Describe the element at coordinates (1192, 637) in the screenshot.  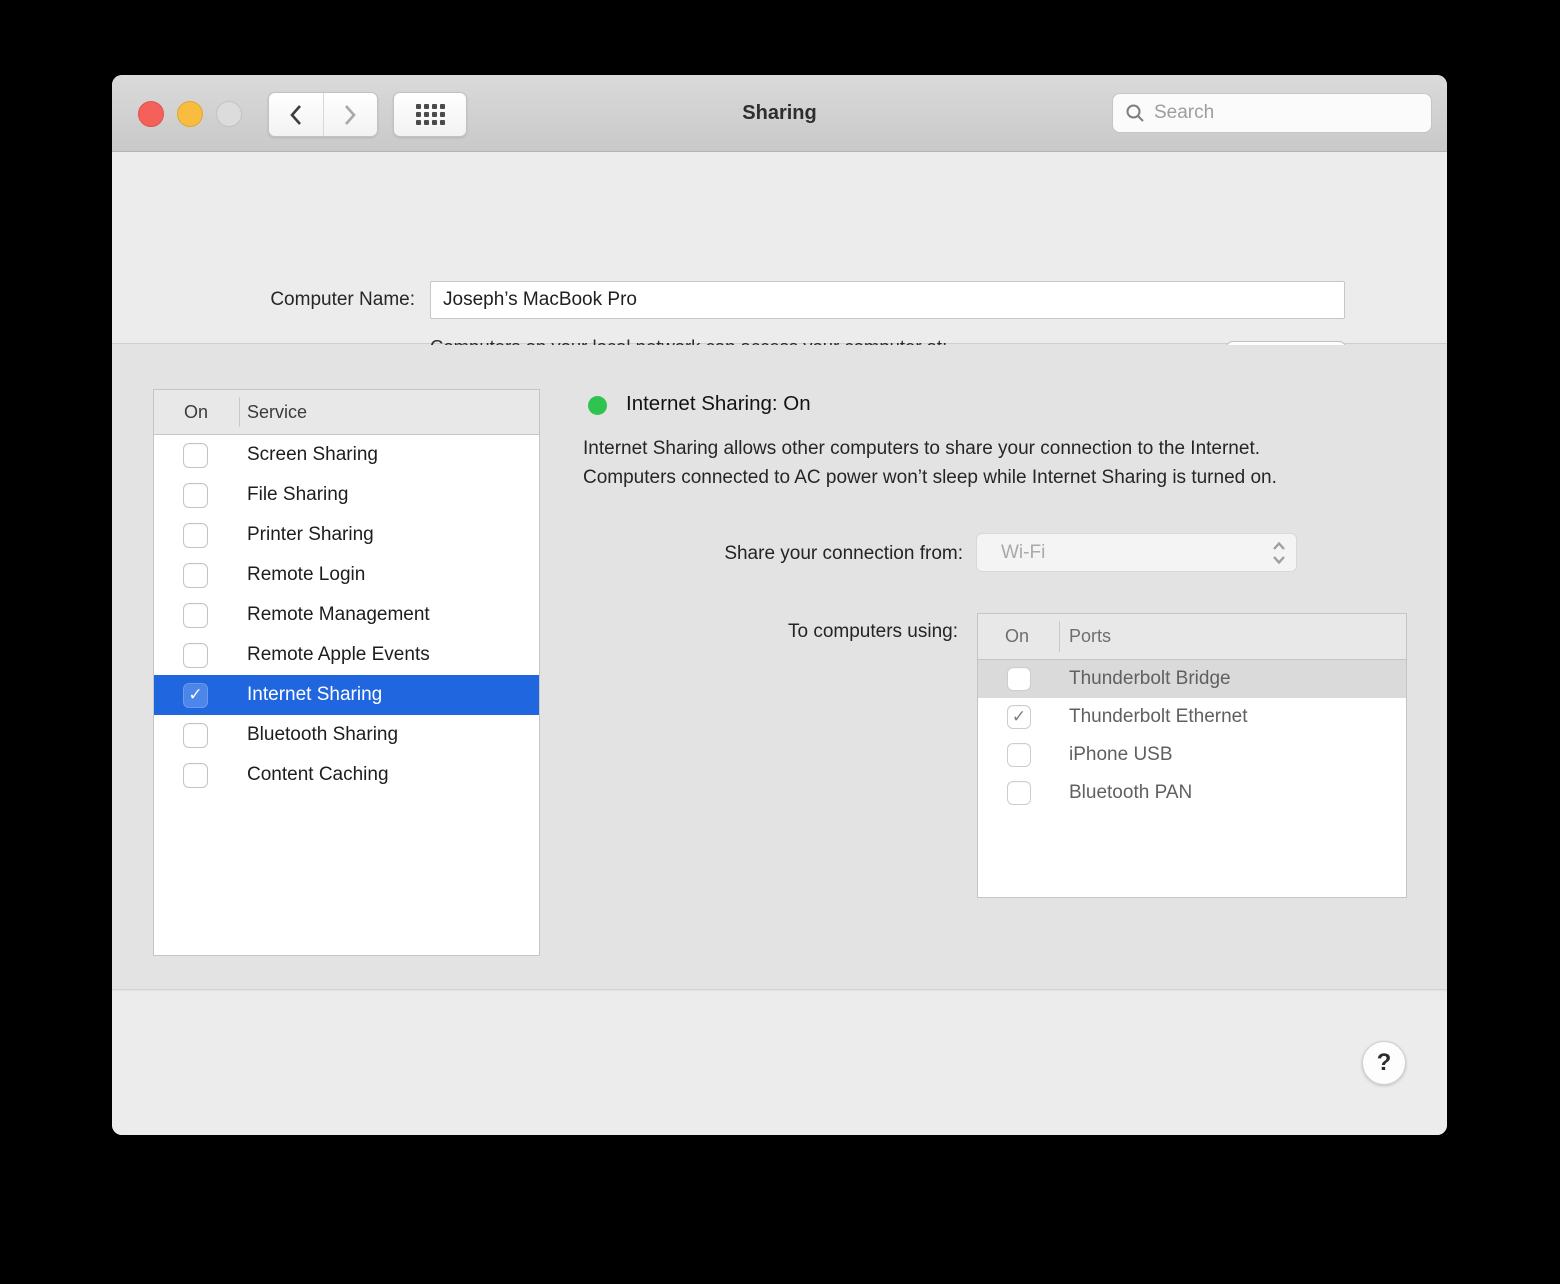
I see `ports-table-header: On Ports` at that location.